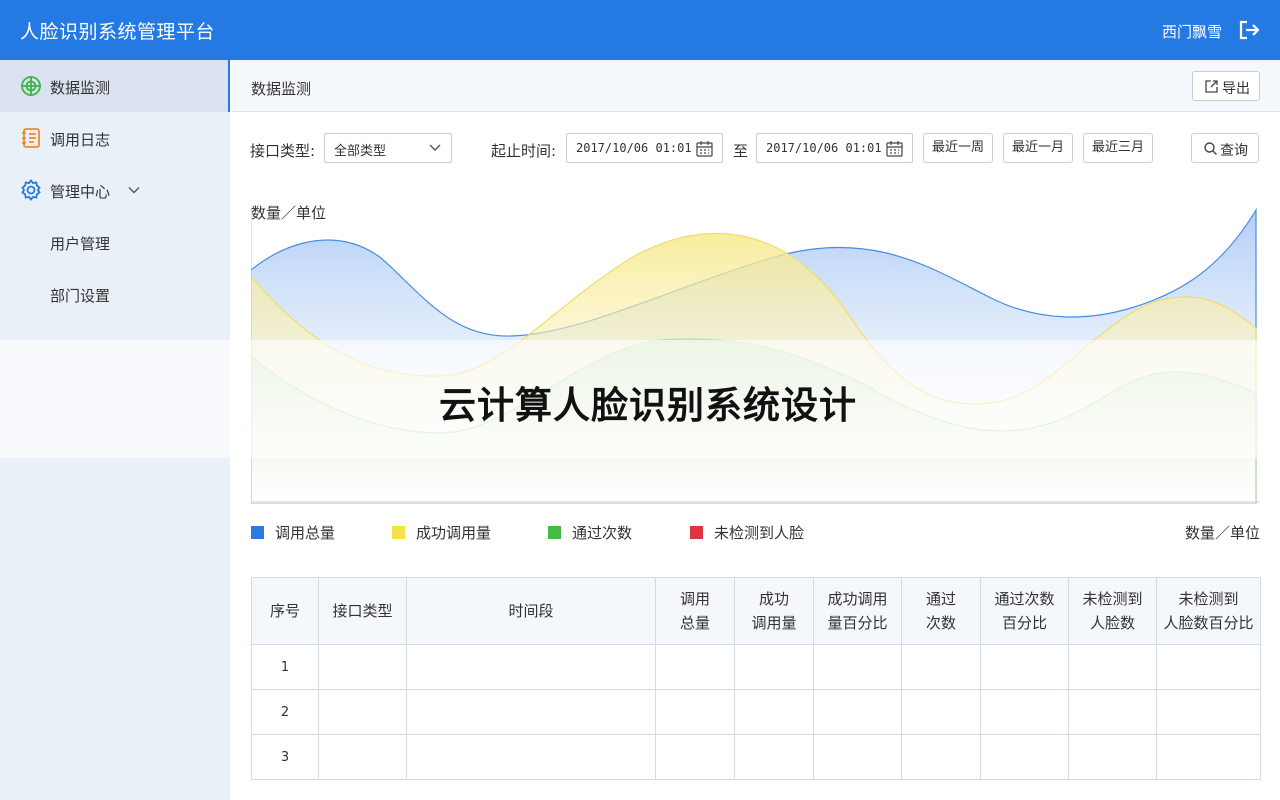  Describe the element at coordinates (1222, 533) in the screenshot. I see `chart-unit-label: 数量／单位` at that location.